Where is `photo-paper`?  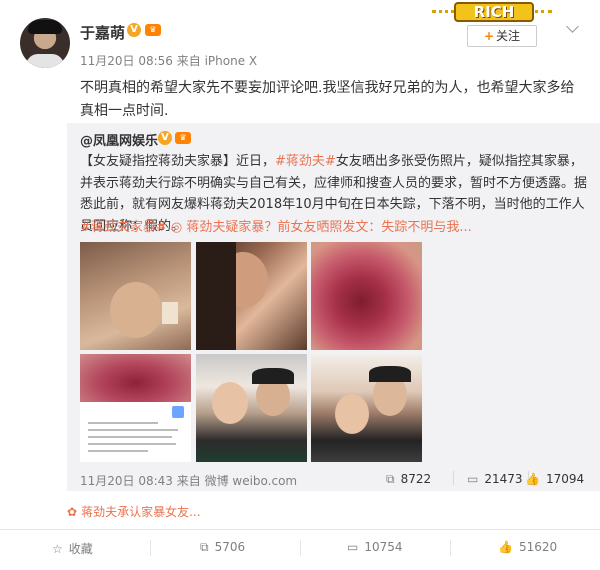 photo-paper is located at coordinates (170, 313).